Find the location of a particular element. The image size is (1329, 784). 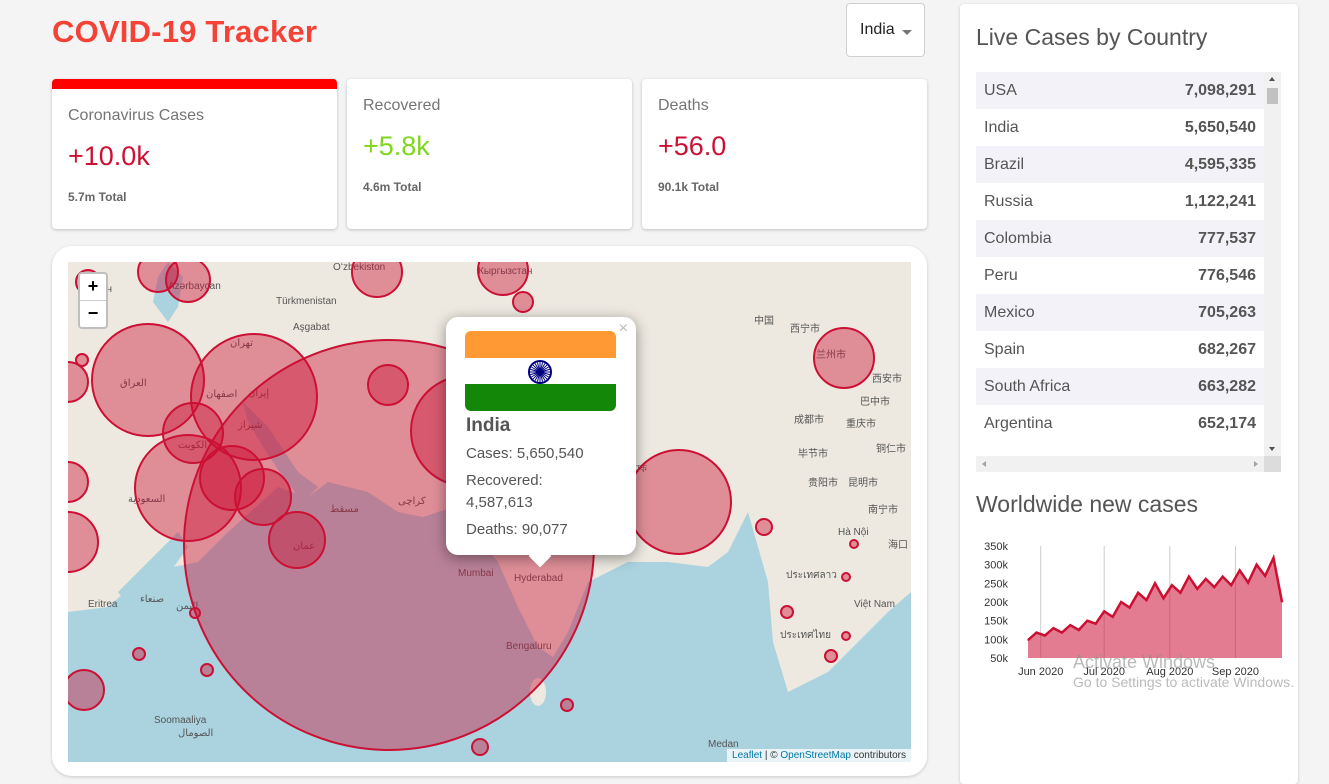

table-row: Peru 776,546 is located at coordinates (1120, 275).